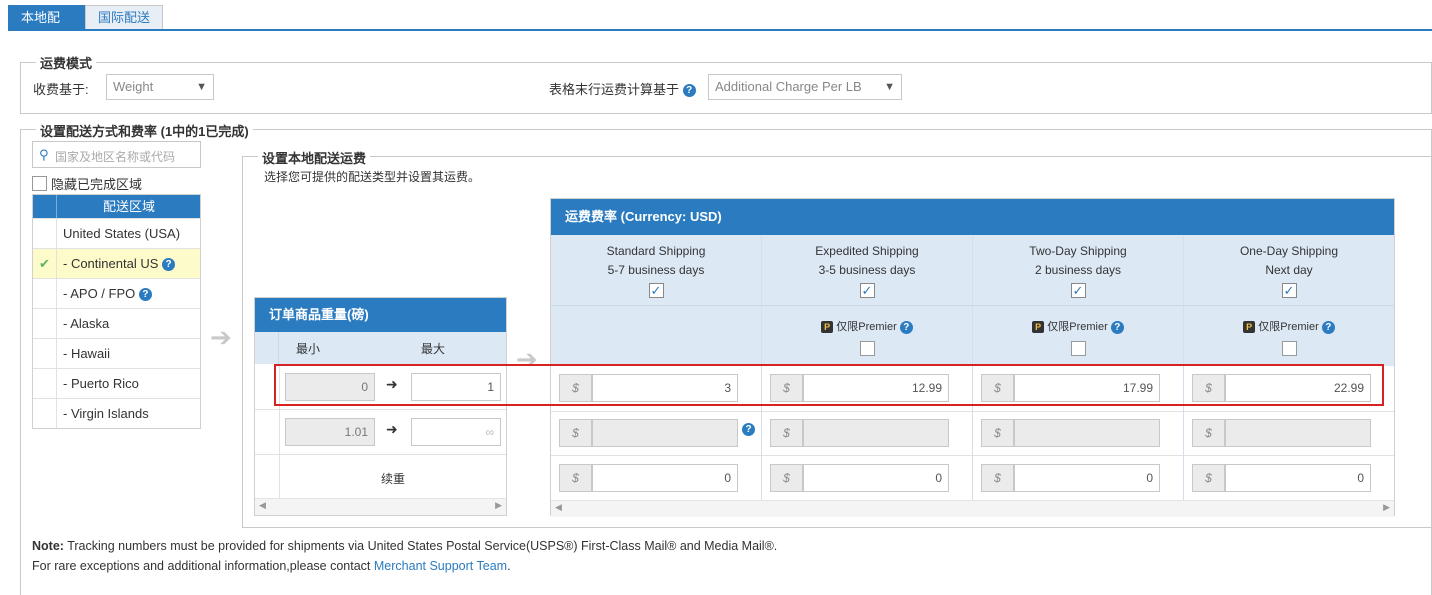 Image resolution: width=1432 pixels, height=595 pixels. I want to click on chevron-down-icon: ▼, so click(889, 87).